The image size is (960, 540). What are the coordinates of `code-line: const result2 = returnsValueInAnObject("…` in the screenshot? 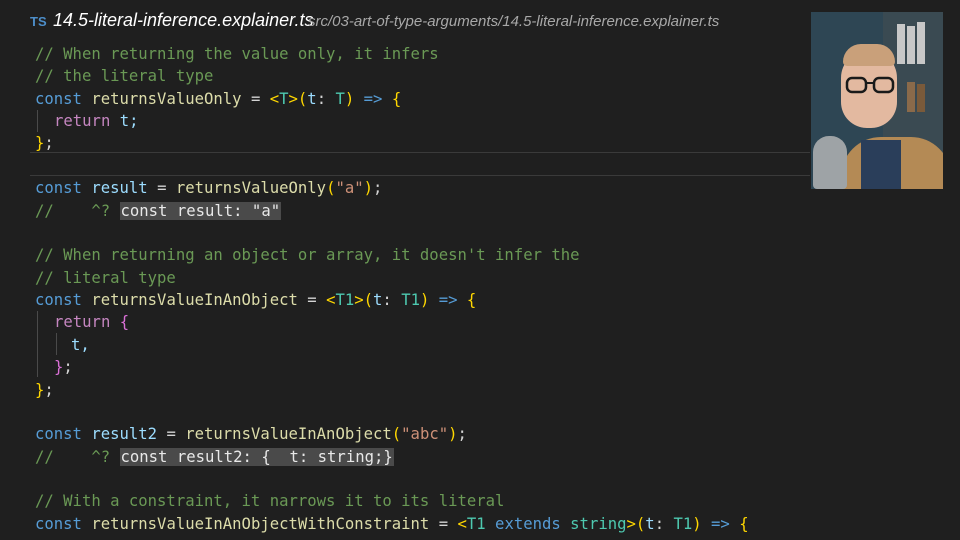 It's located at (251, 434).